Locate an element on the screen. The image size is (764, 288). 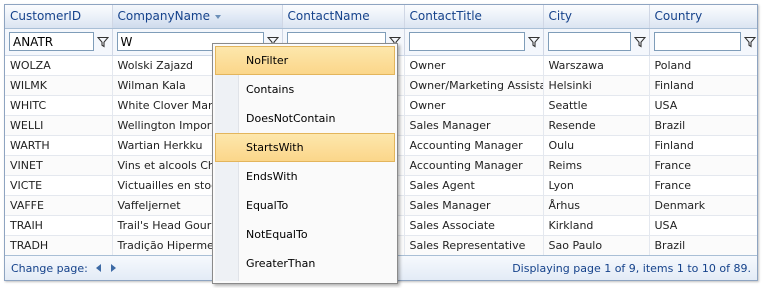
filter-input-customerid is located at coordinates (51, 41).